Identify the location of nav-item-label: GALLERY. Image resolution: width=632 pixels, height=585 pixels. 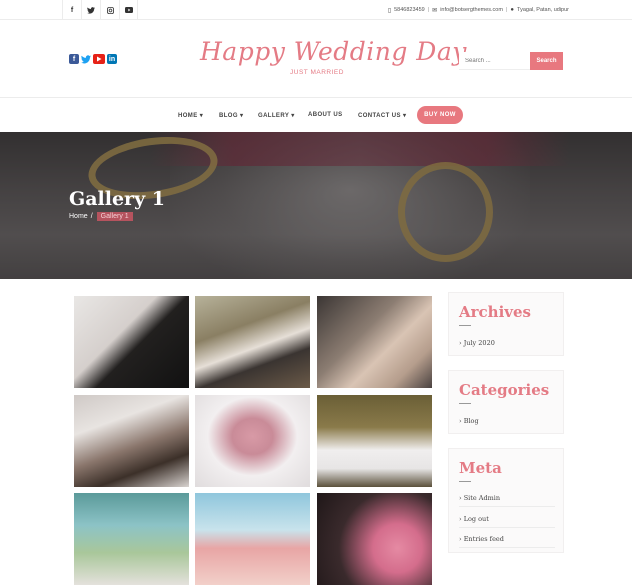
(274, 116).